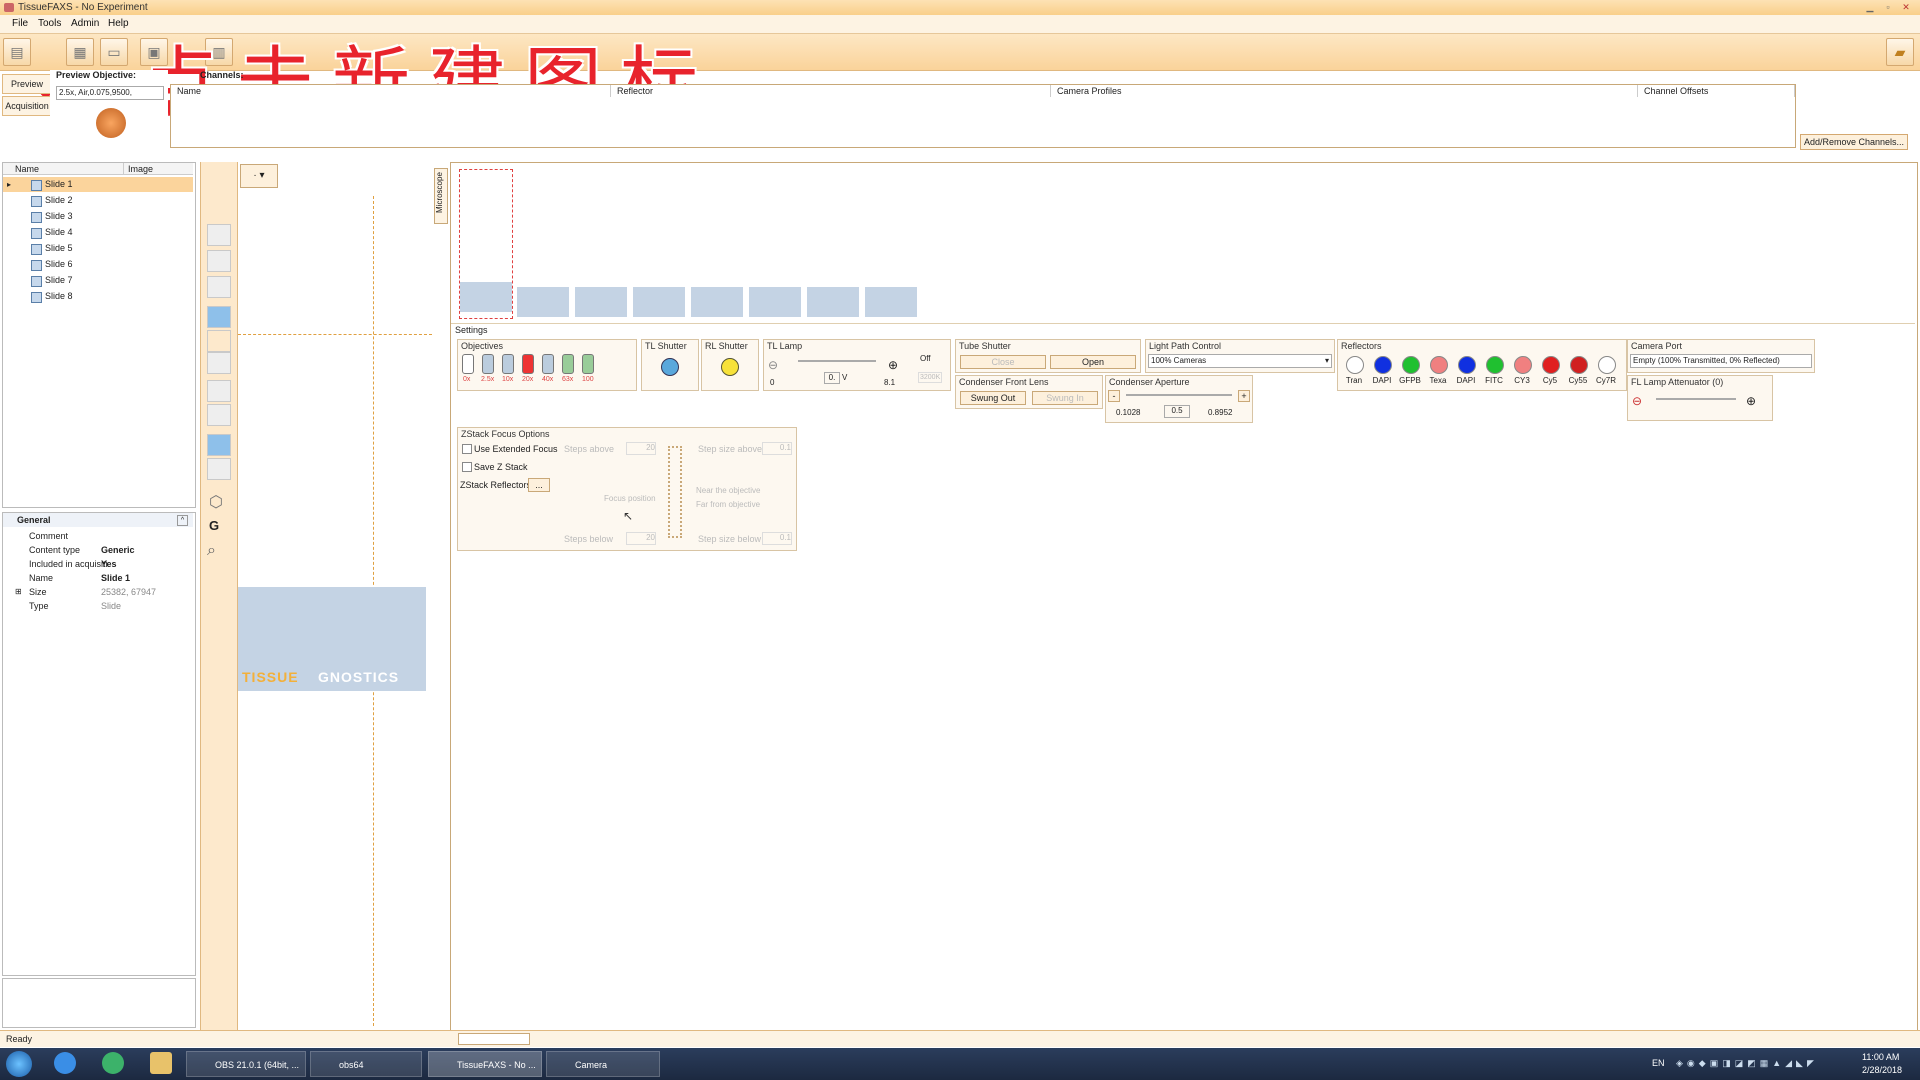 Image resolution: width=1920 pixels, height=1080 pixels. I want to click on tree-row: Slide 7, so click(98, 280).